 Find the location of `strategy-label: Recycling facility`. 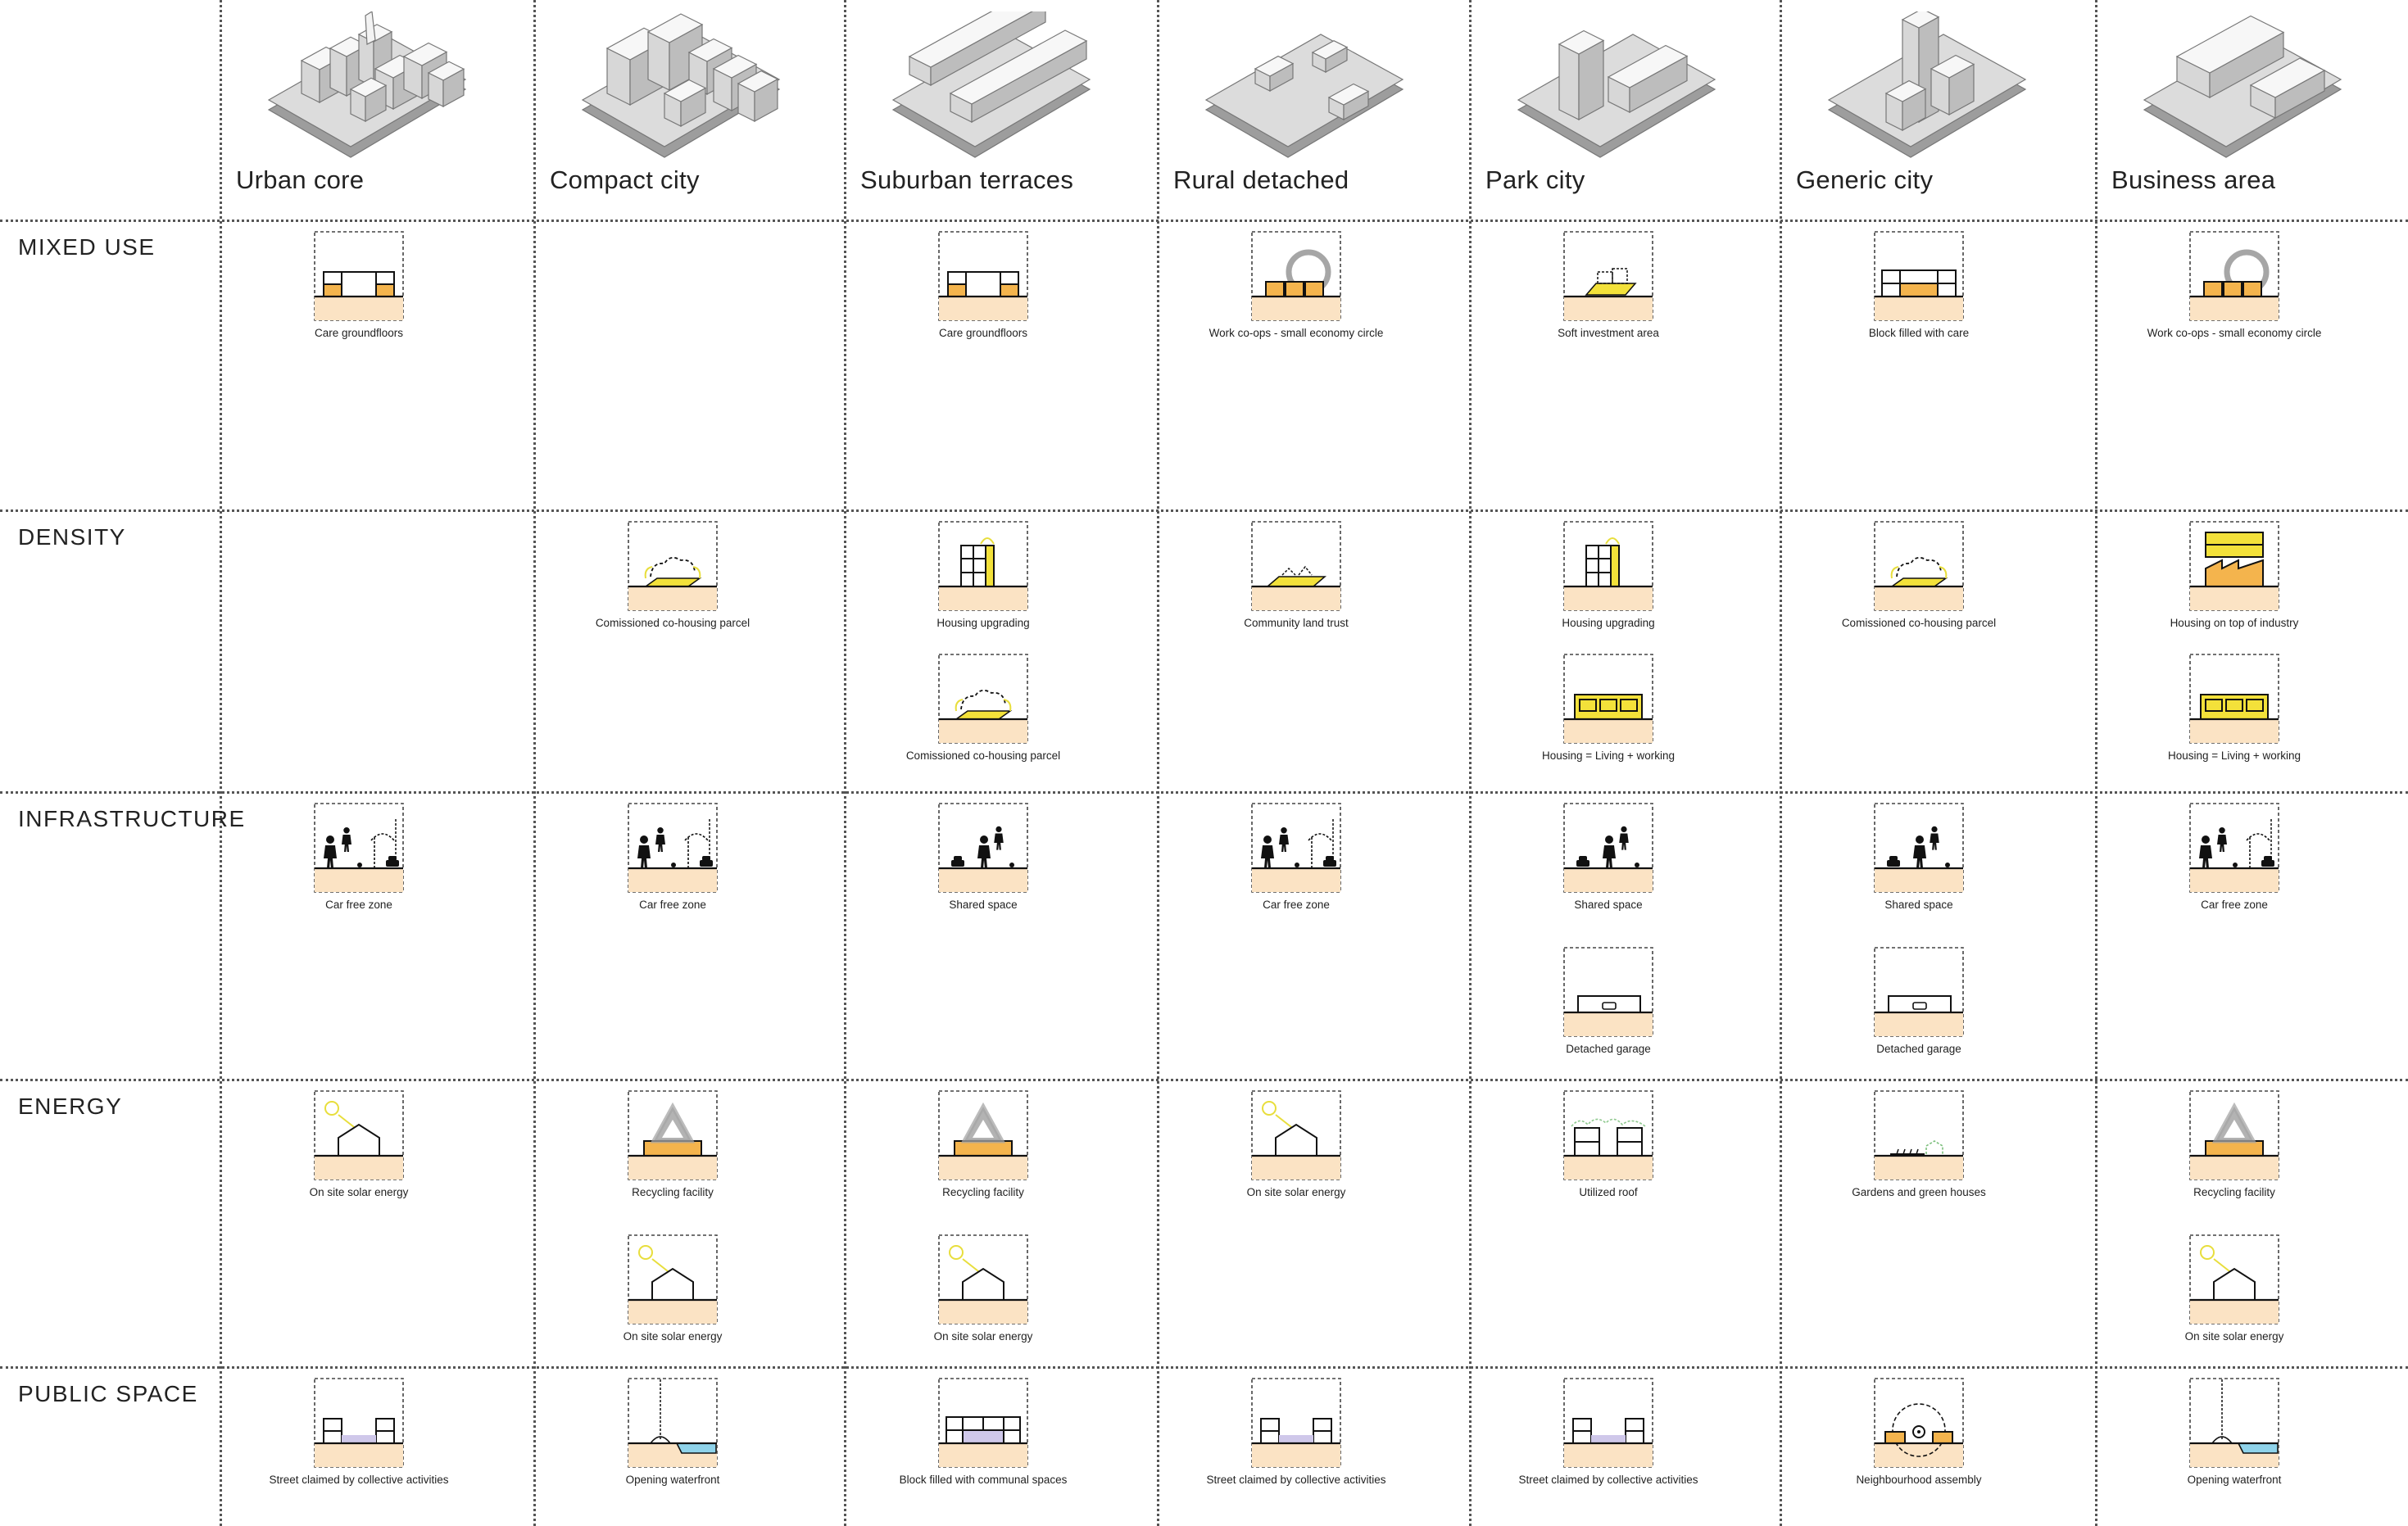

strategy-label: Recycling facility is located at coordinates (673, 1192).